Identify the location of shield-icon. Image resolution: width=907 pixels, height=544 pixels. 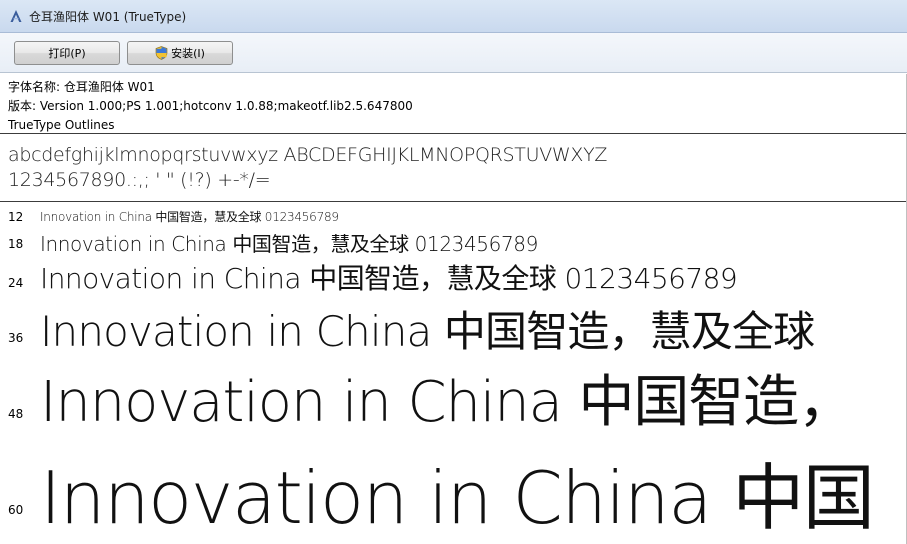
(161, 53).